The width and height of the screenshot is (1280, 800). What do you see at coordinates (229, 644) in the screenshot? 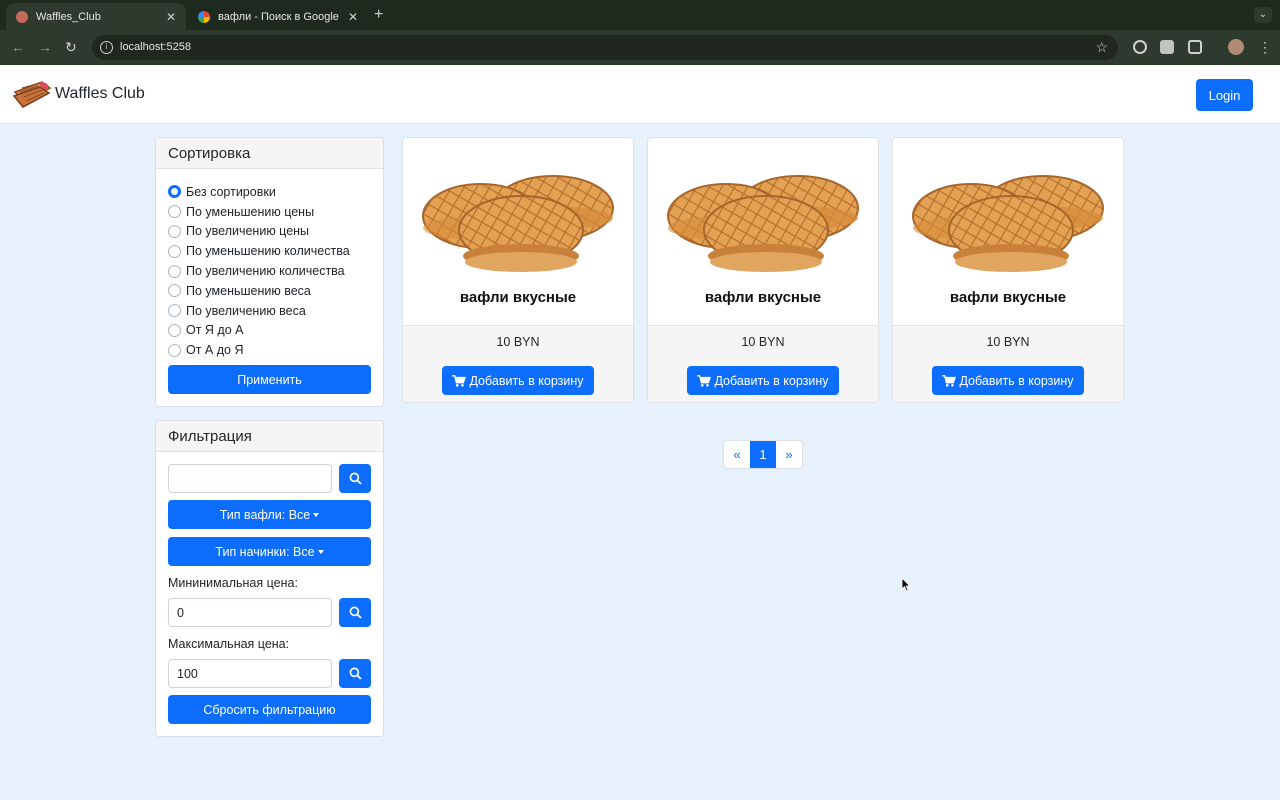
I see `max-price-label: Максимальная цена:` at bounding box center [229, 644].